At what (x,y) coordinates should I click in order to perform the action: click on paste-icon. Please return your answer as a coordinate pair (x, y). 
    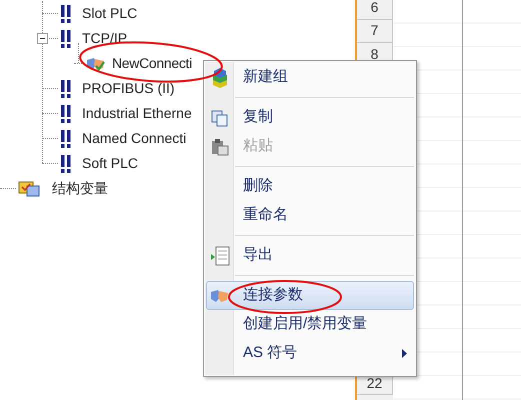
    Looking at the image, I should click on (220, 147).